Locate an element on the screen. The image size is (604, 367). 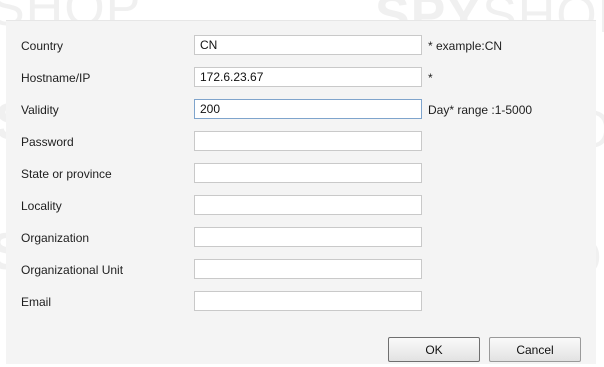
form-row-password: Password is located at coordinates (301, 142).